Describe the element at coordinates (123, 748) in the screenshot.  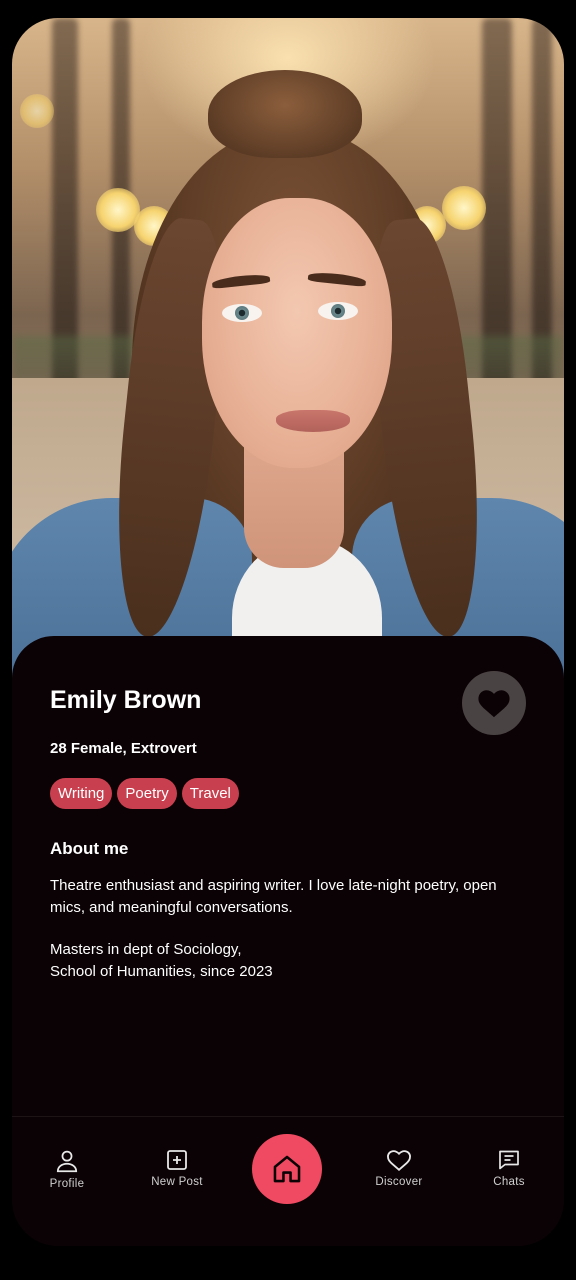
I see `profile-meta: 28 Female, Extrovert` at that location.